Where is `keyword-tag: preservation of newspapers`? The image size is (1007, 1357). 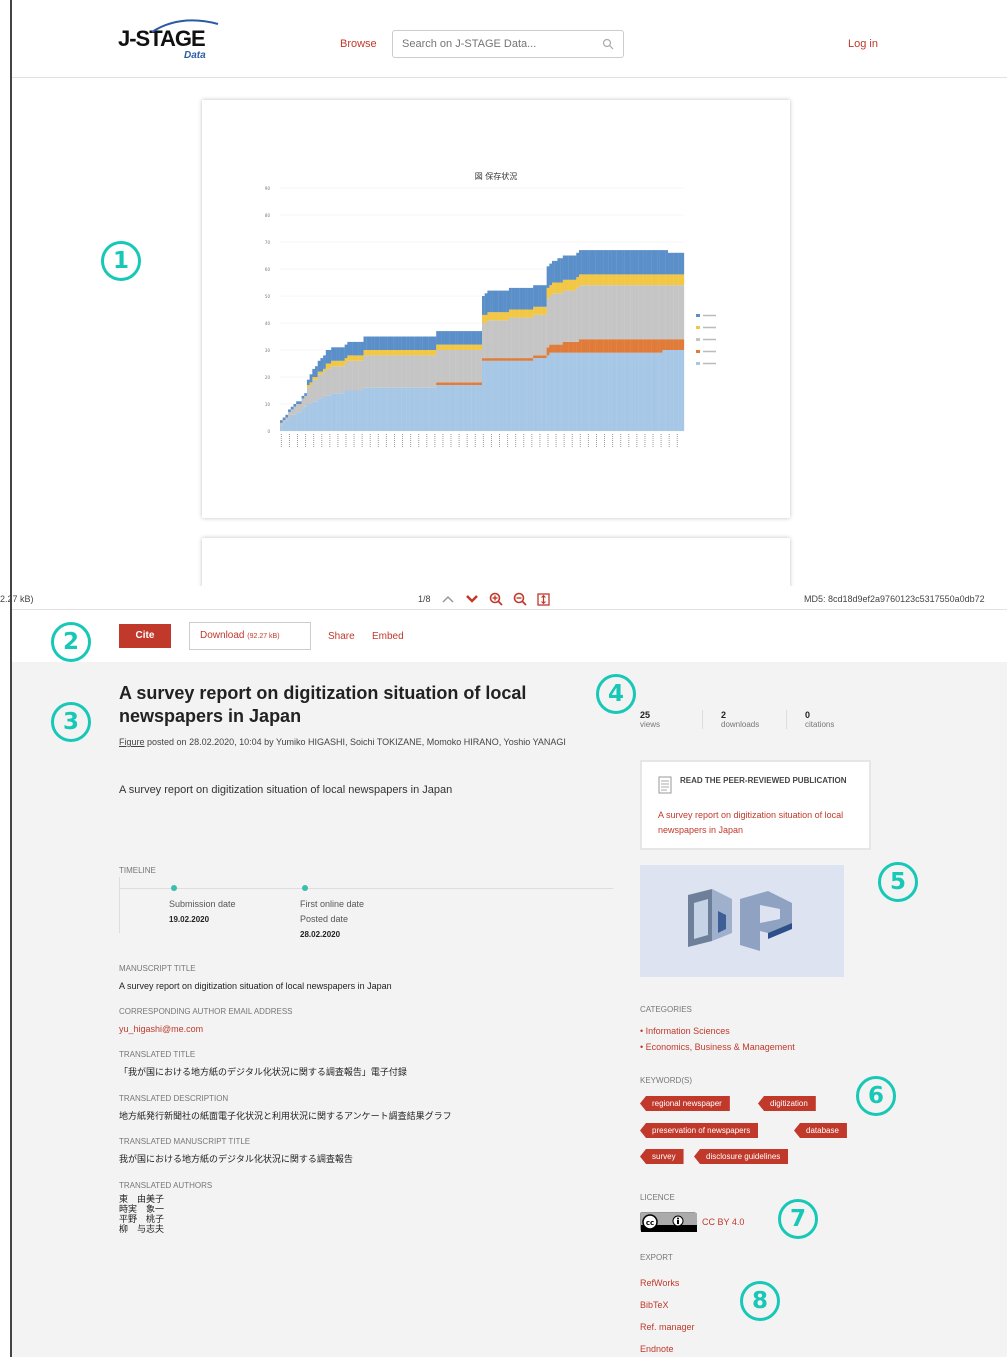
keyword-tag: preservation of newspapers is located at coordinates (699, 1130).